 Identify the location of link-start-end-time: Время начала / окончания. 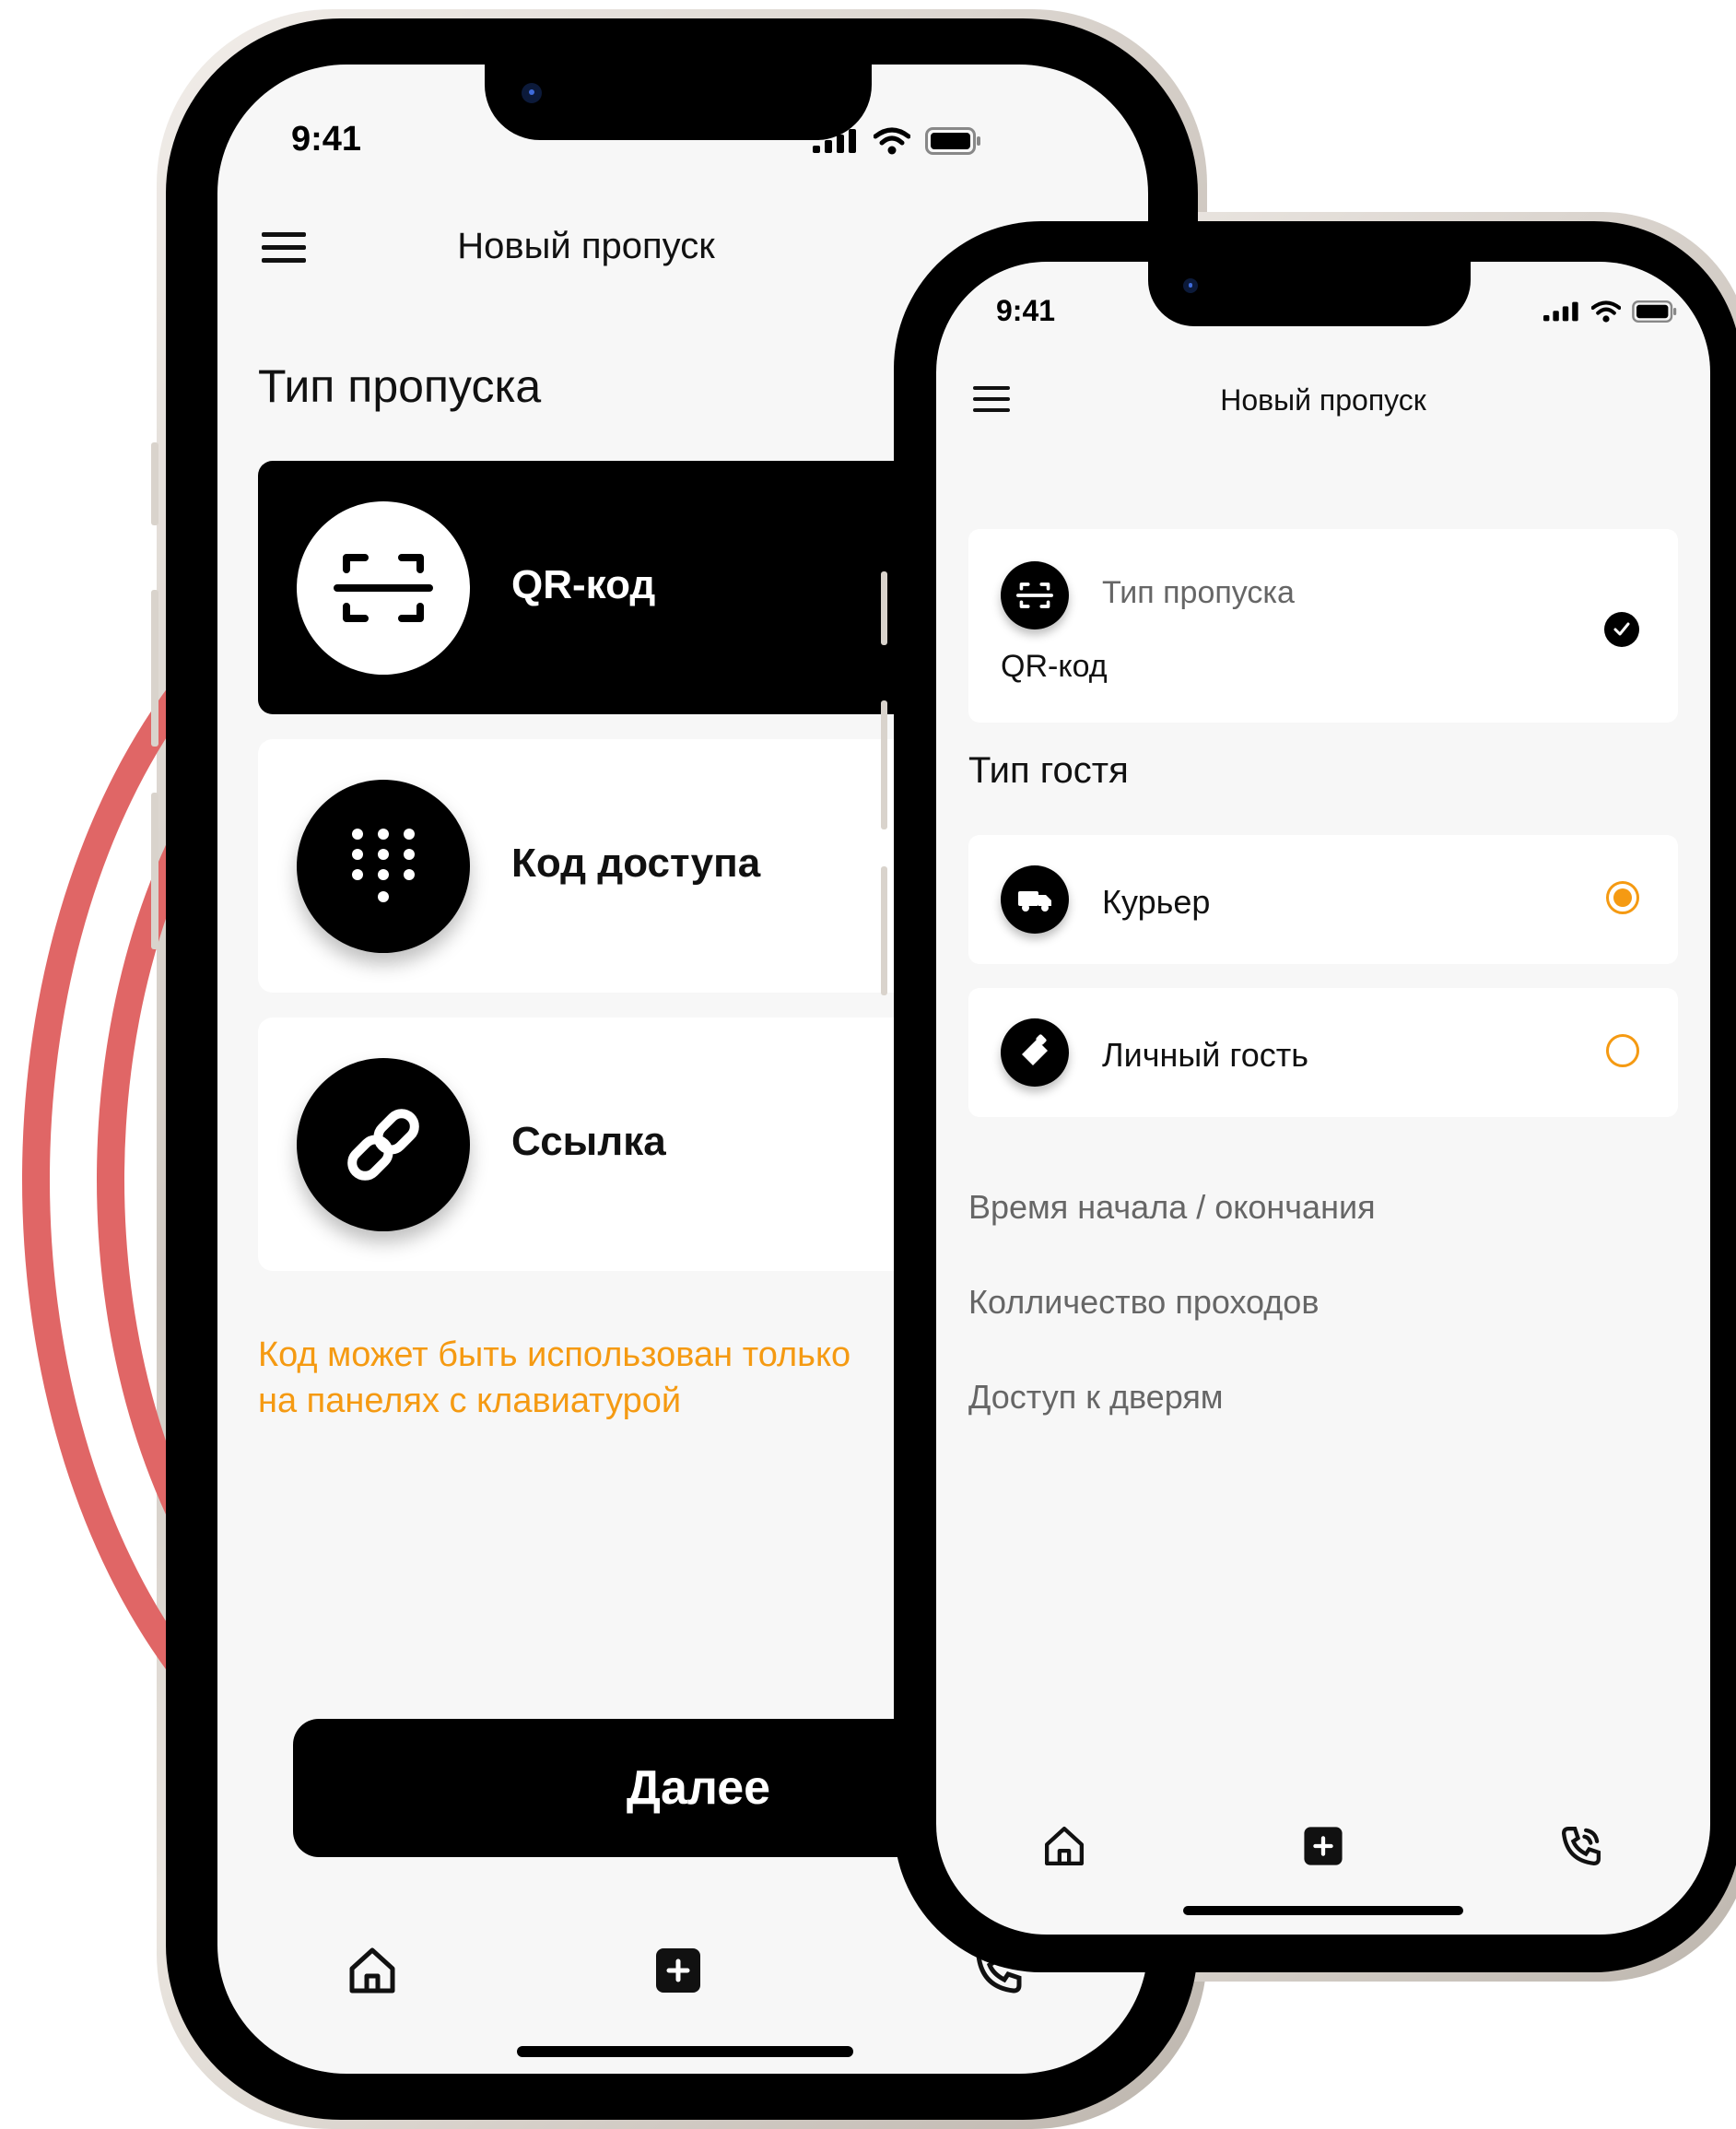
(1172, 1207).